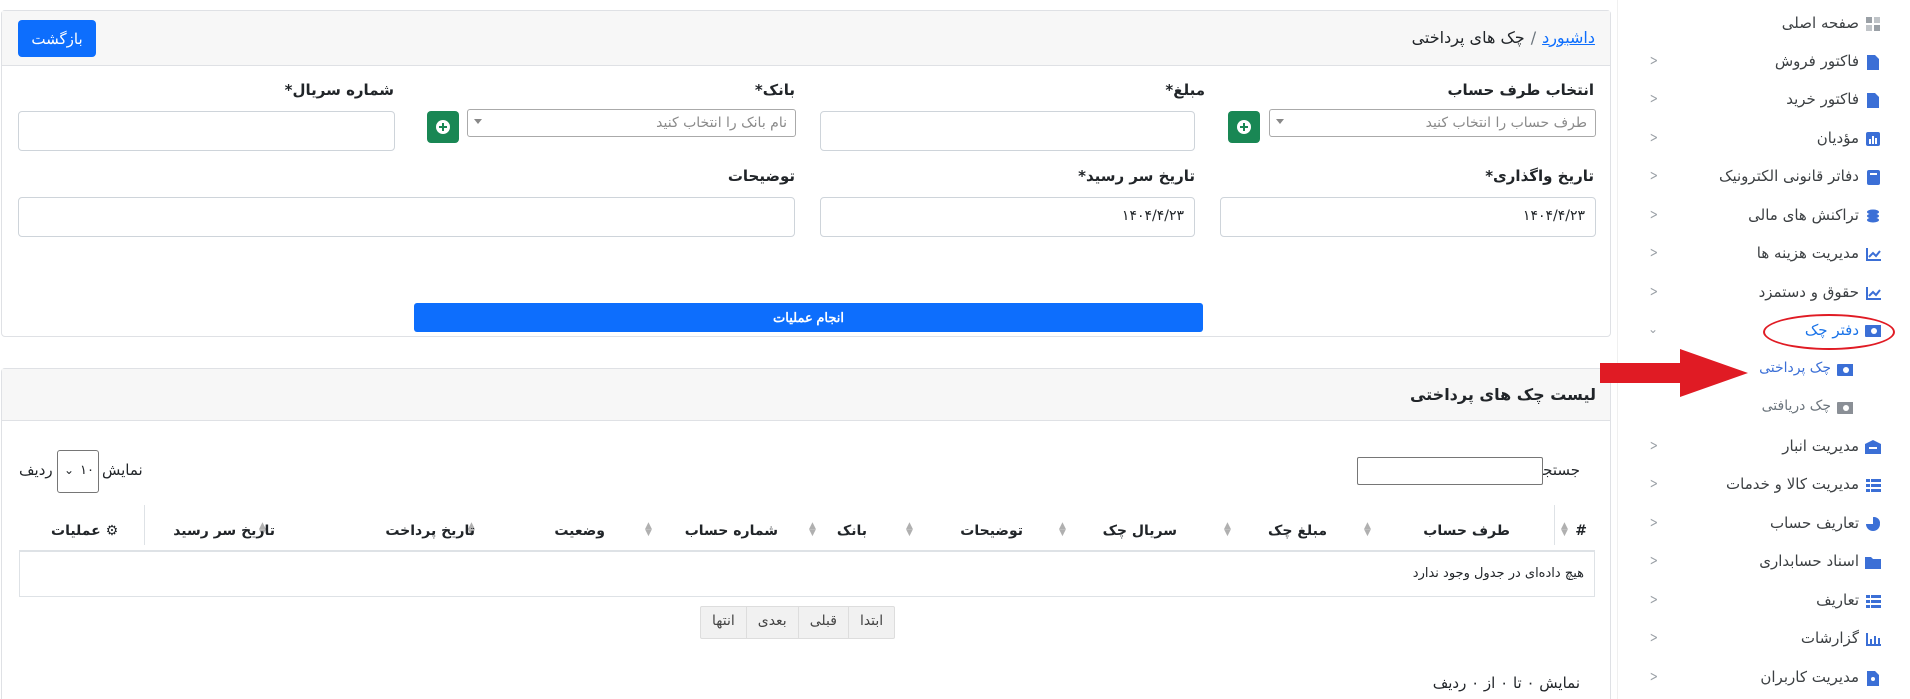 The width and height of the screenshot is (1910, 699). Describe the element at coordinates (57, 38) in the screenshot. I see `back-button: بازگشت` at that location.